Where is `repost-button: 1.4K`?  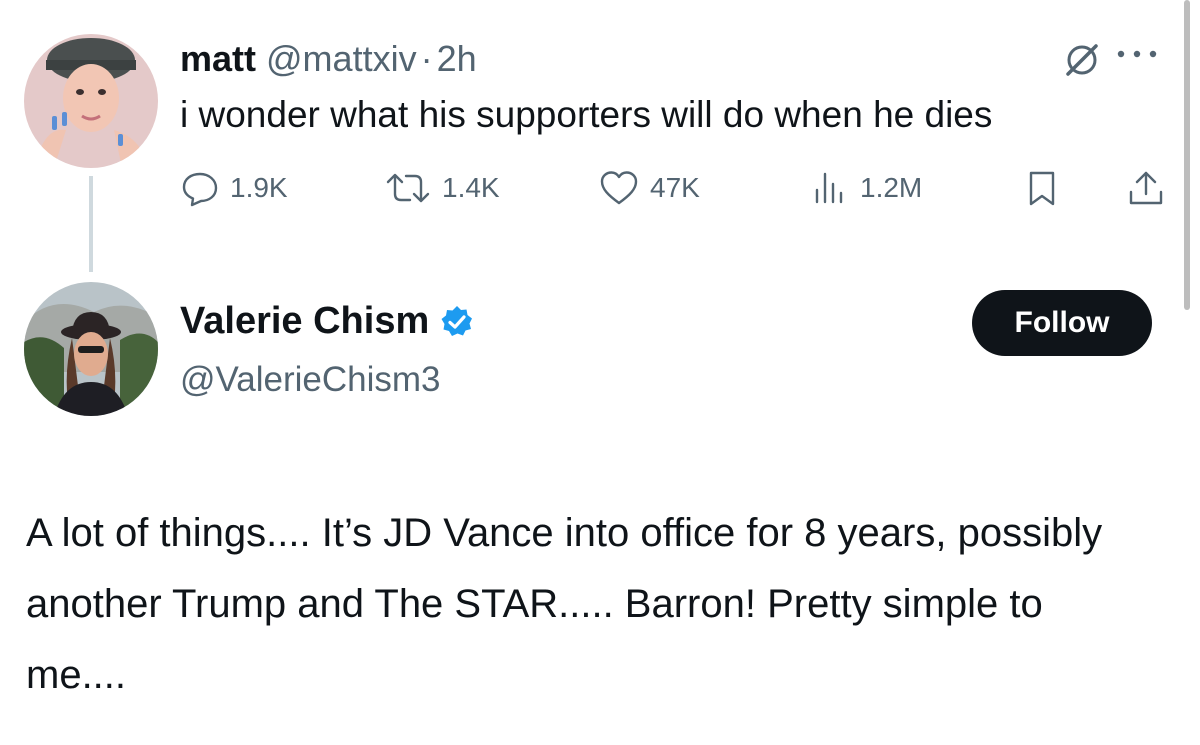
repost-button: 1.4K is located at coordinates (442, 188).